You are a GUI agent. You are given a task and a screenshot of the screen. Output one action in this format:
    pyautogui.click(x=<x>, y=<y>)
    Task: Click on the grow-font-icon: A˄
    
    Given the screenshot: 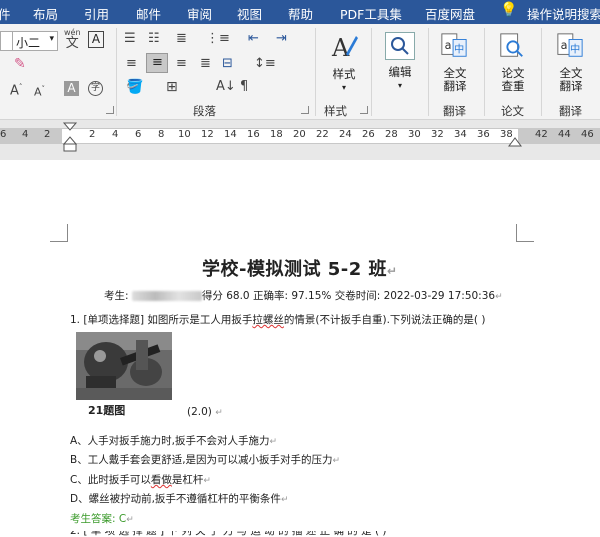 What is the action you would take?
    pyautogui.click(x=16, y=89)
    